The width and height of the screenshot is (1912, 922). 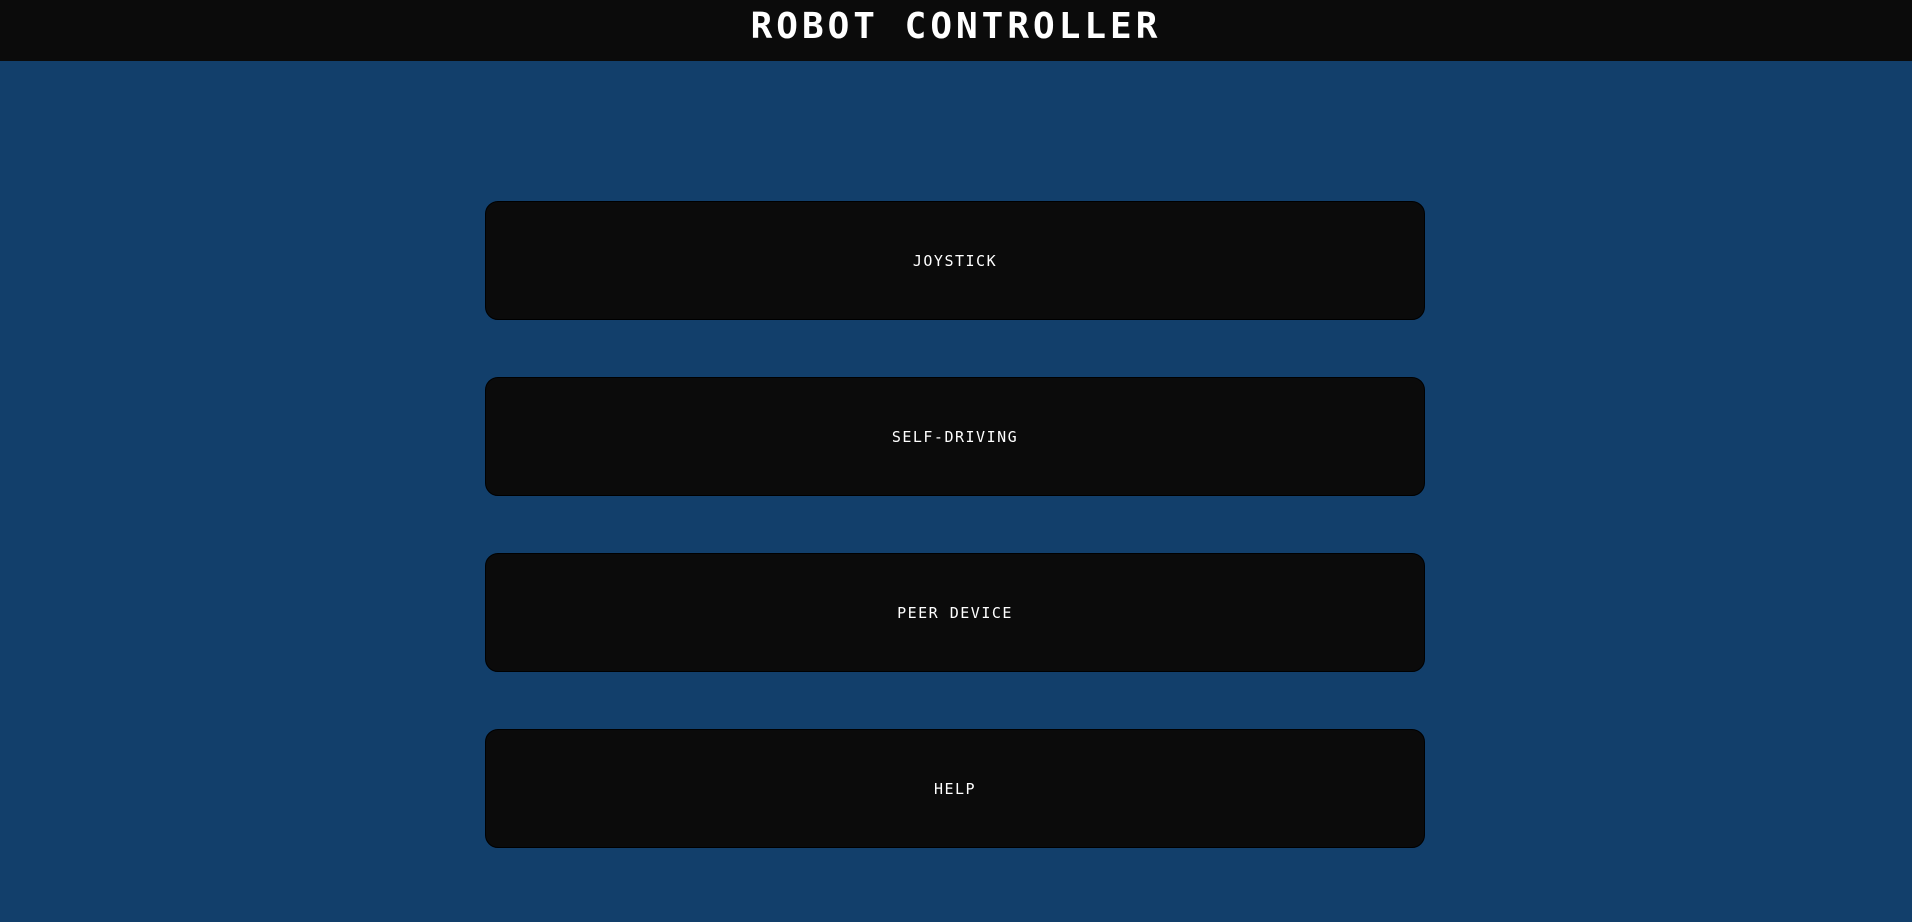 I want to click on joystick-button: JOYSTICK, so click(x=955, y=260).